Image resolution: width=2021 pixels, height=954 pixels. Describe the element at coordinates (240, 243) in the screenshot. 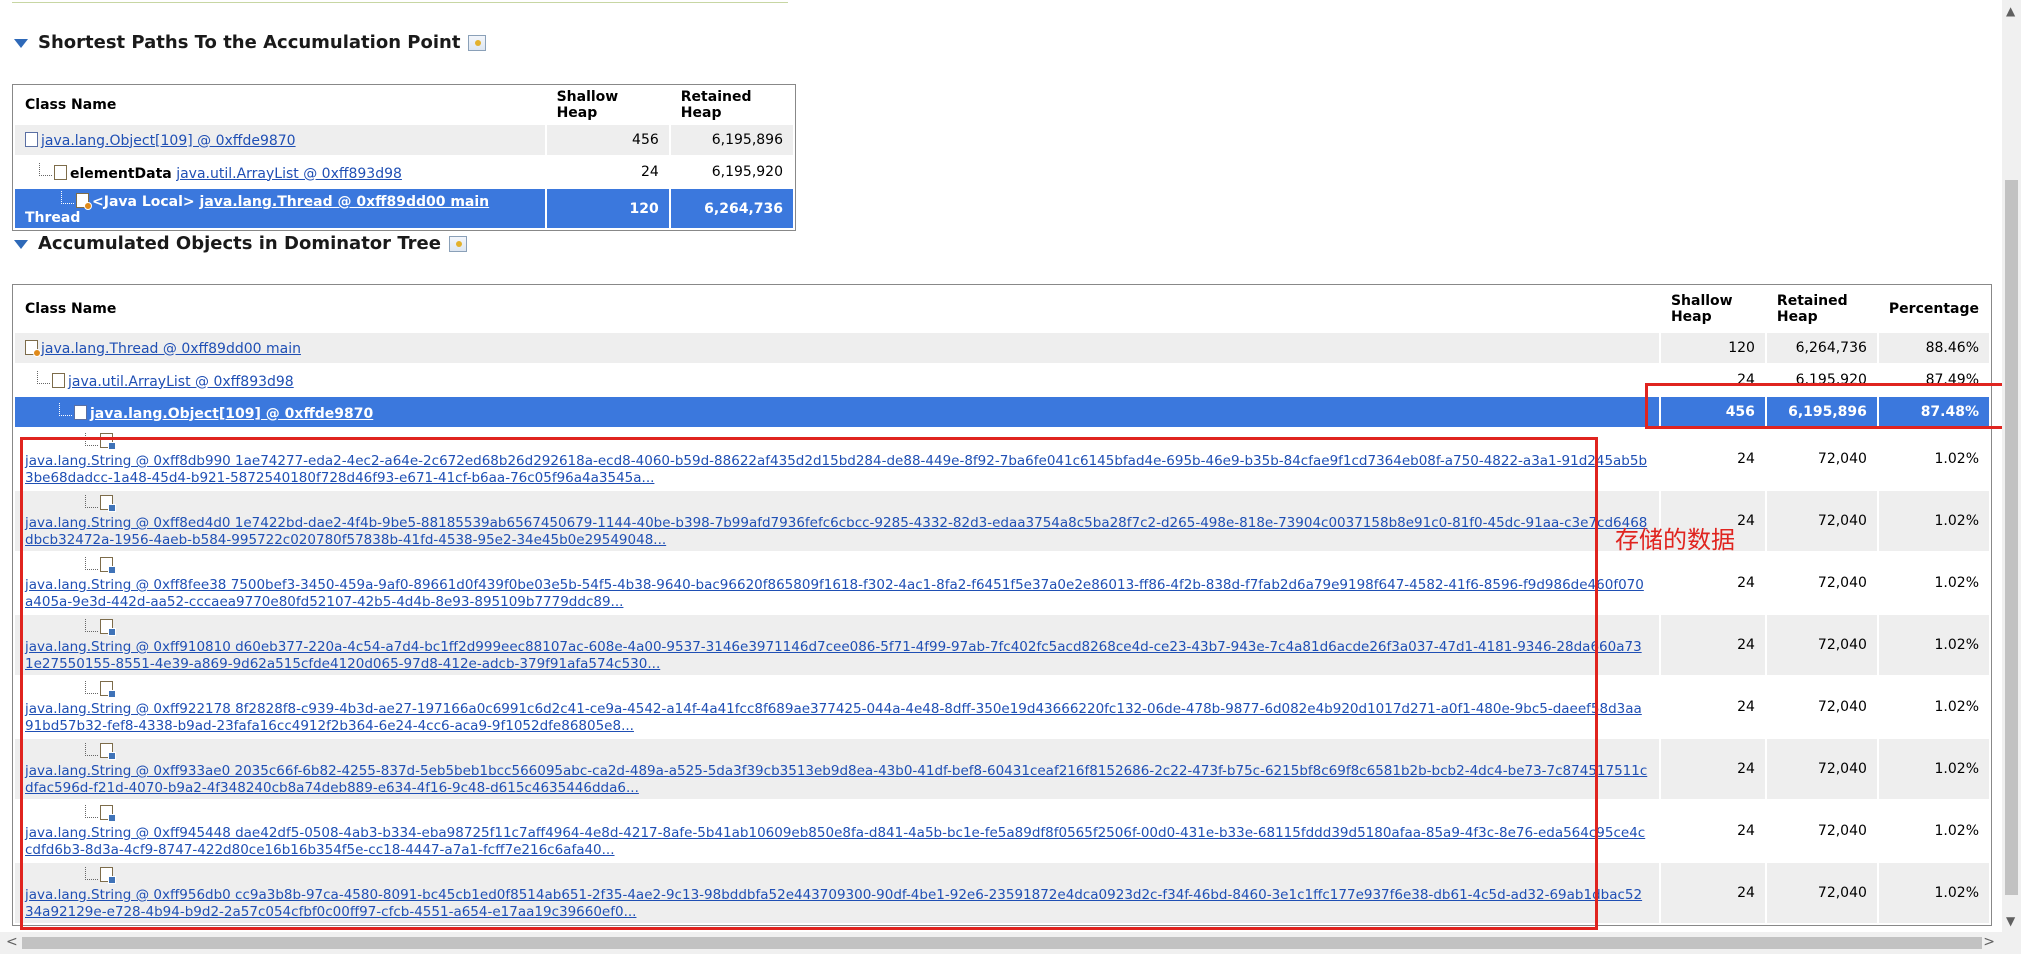

I see `section-header-accumulated-objects: Accumulated Objects in Dominator Tree` at that location.